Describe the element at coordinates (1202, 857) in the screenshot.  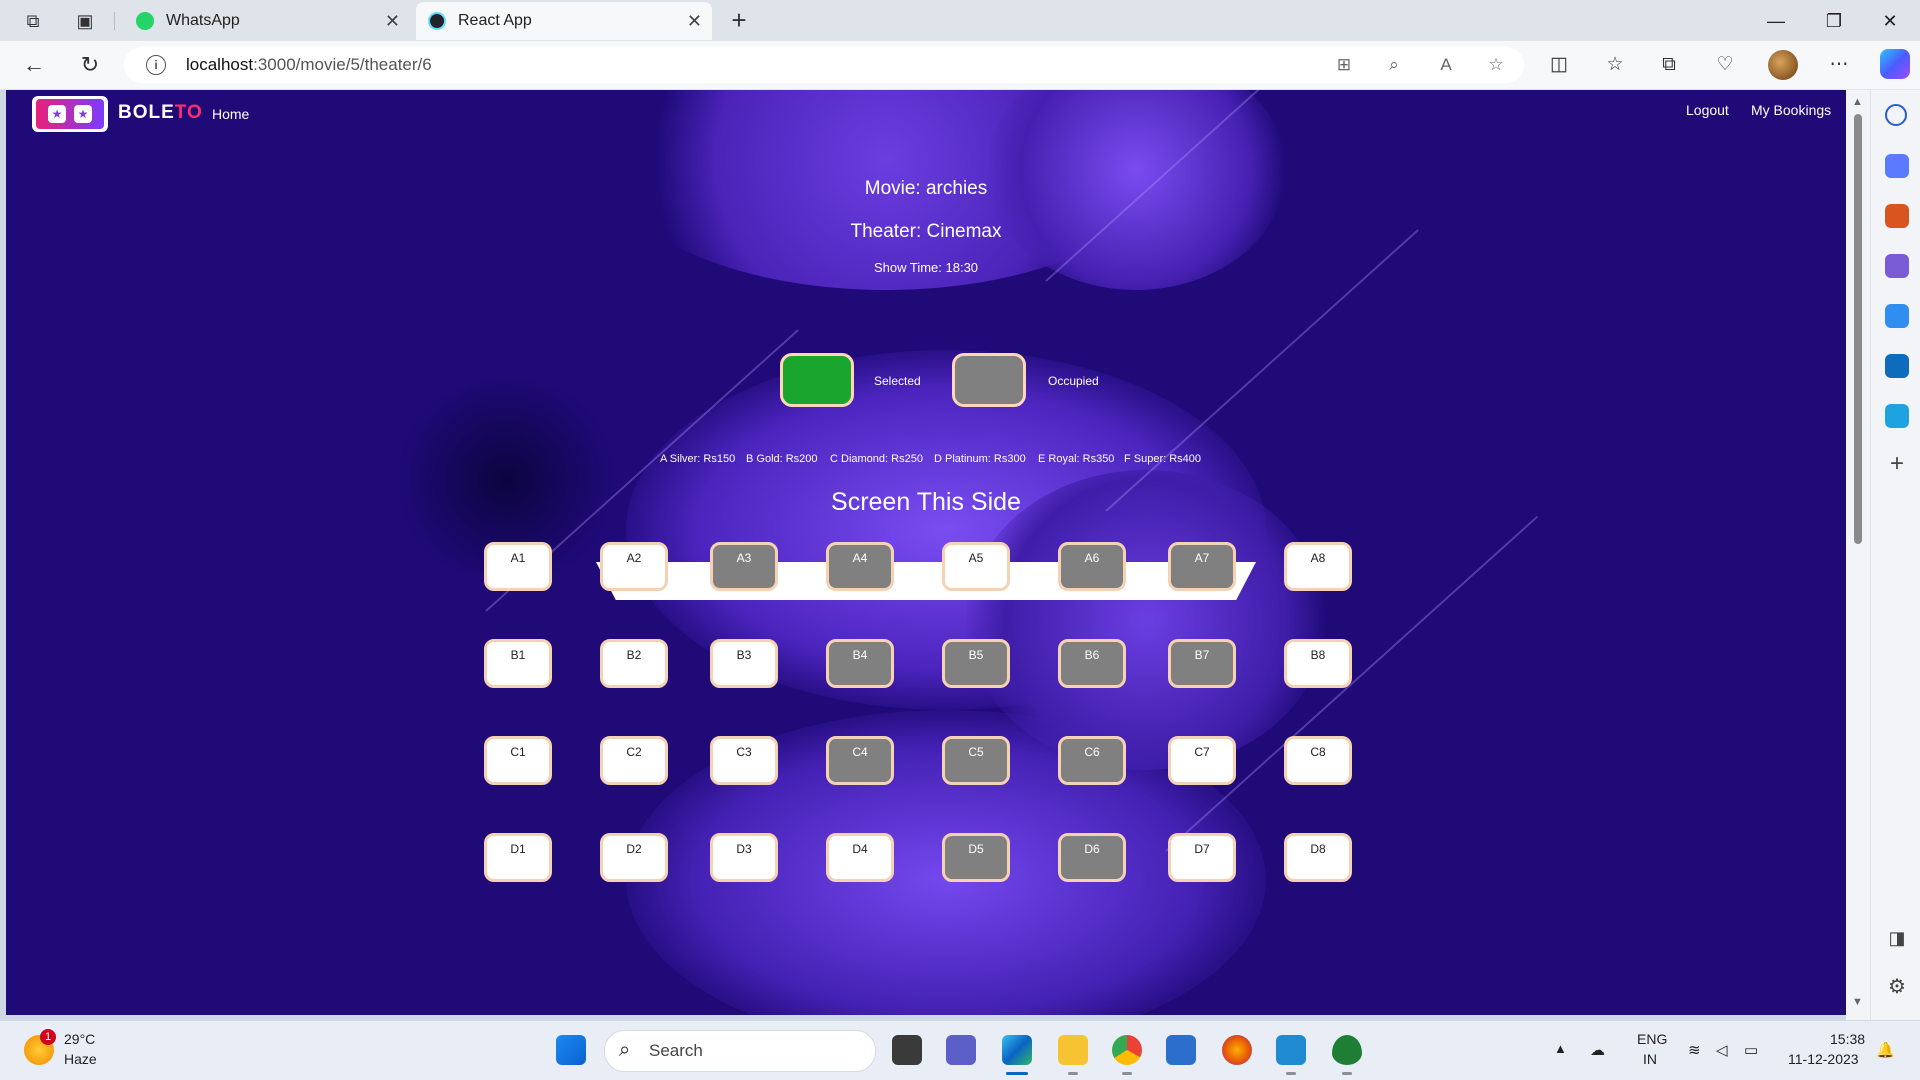
I see `seat-d7: D7` at that location.